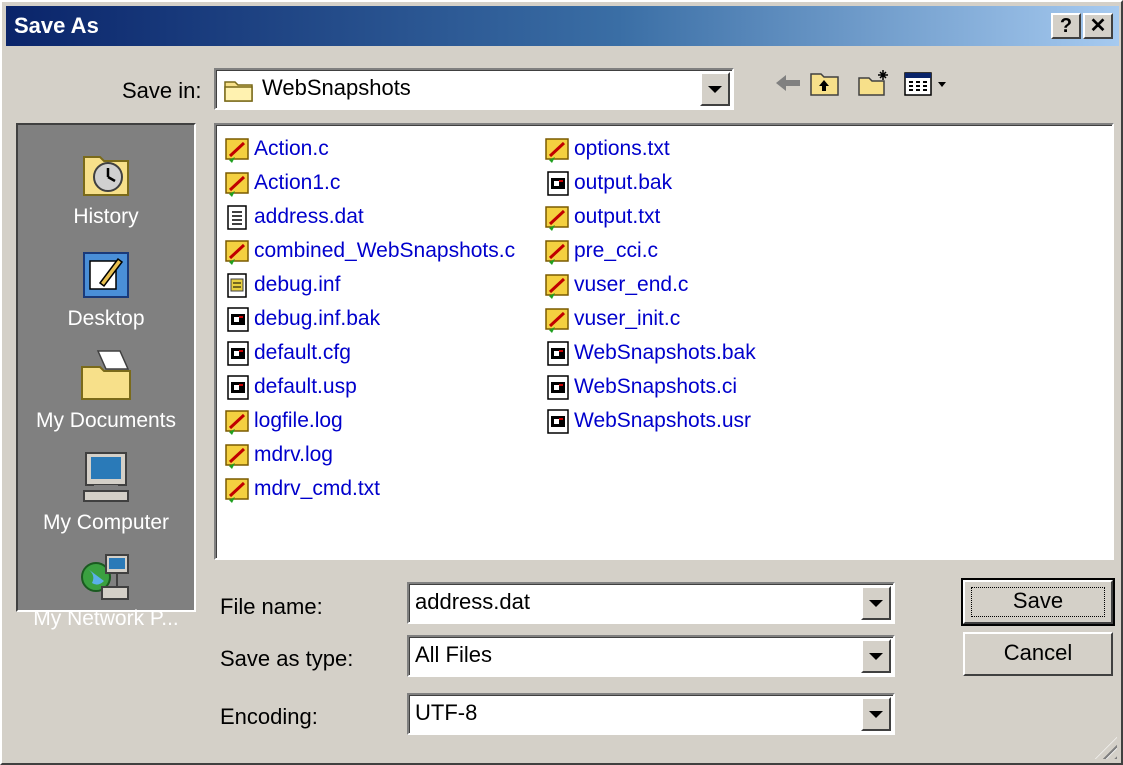 The width and height of the screenshot is (1123, 765). I want to click on up-folder-icon, so click(825, 83).